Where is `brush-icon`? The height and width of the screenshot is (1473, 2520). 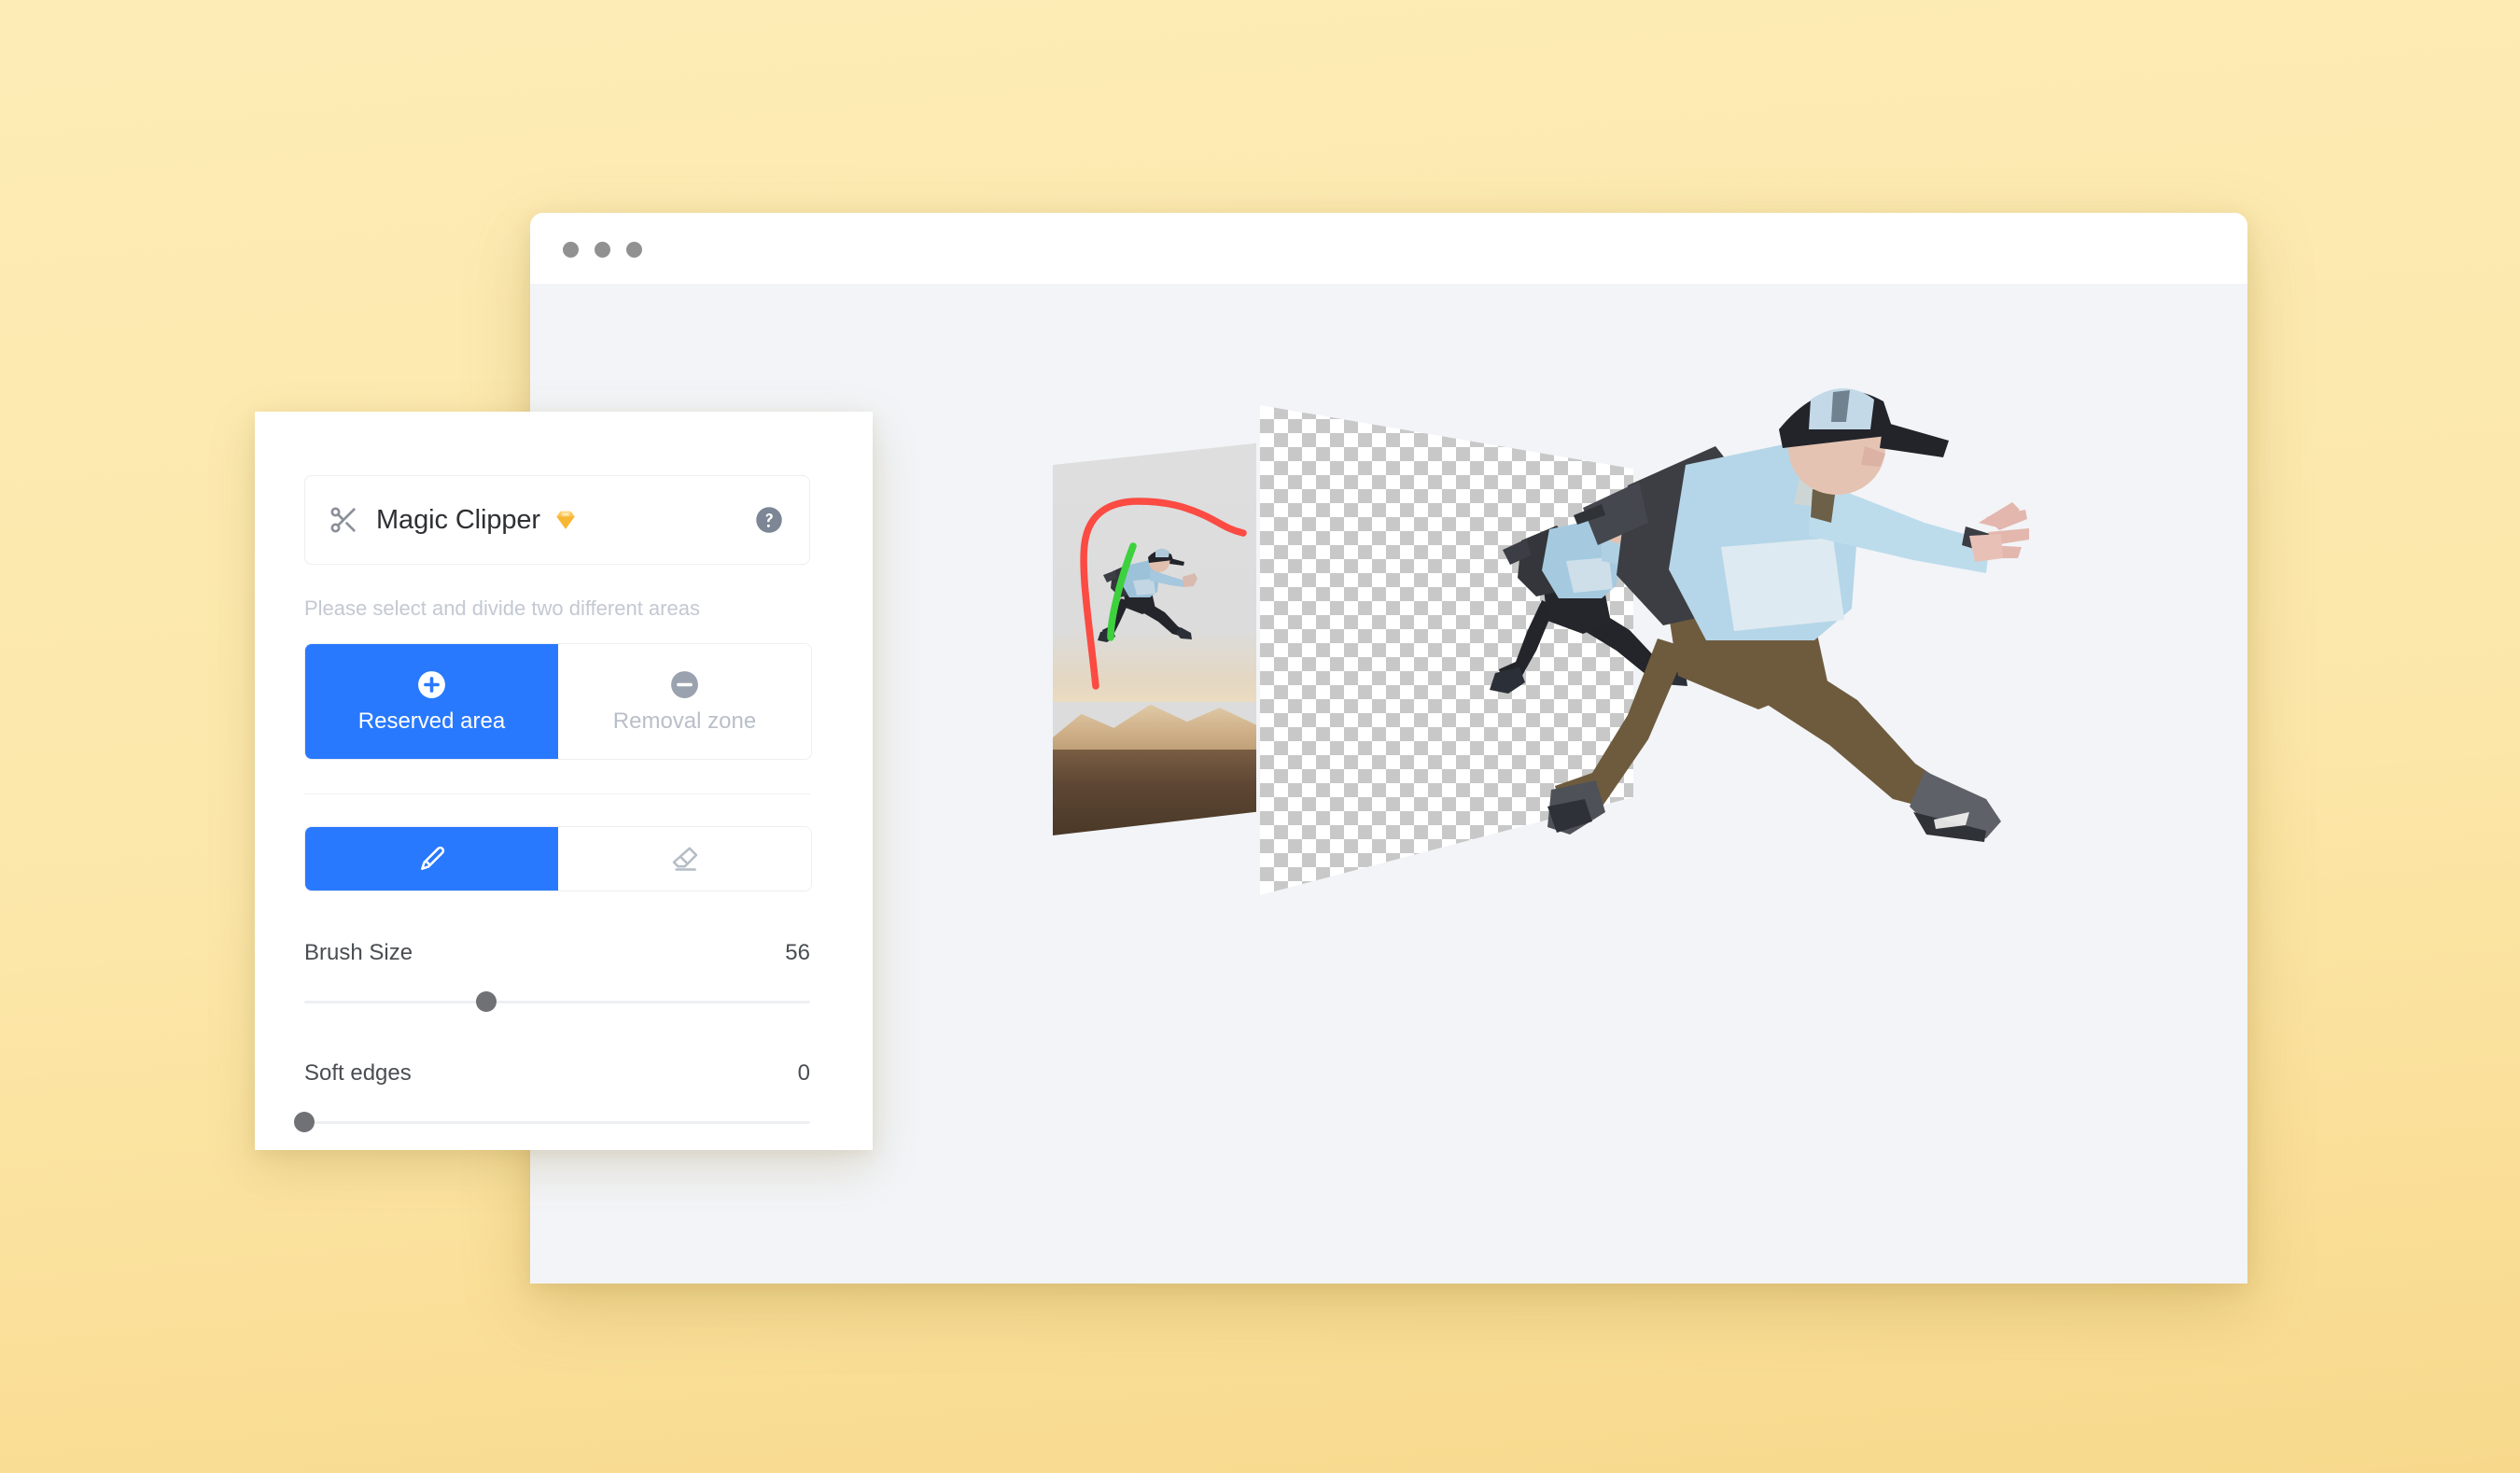
brush-icon is located at coordinates (432, 859).